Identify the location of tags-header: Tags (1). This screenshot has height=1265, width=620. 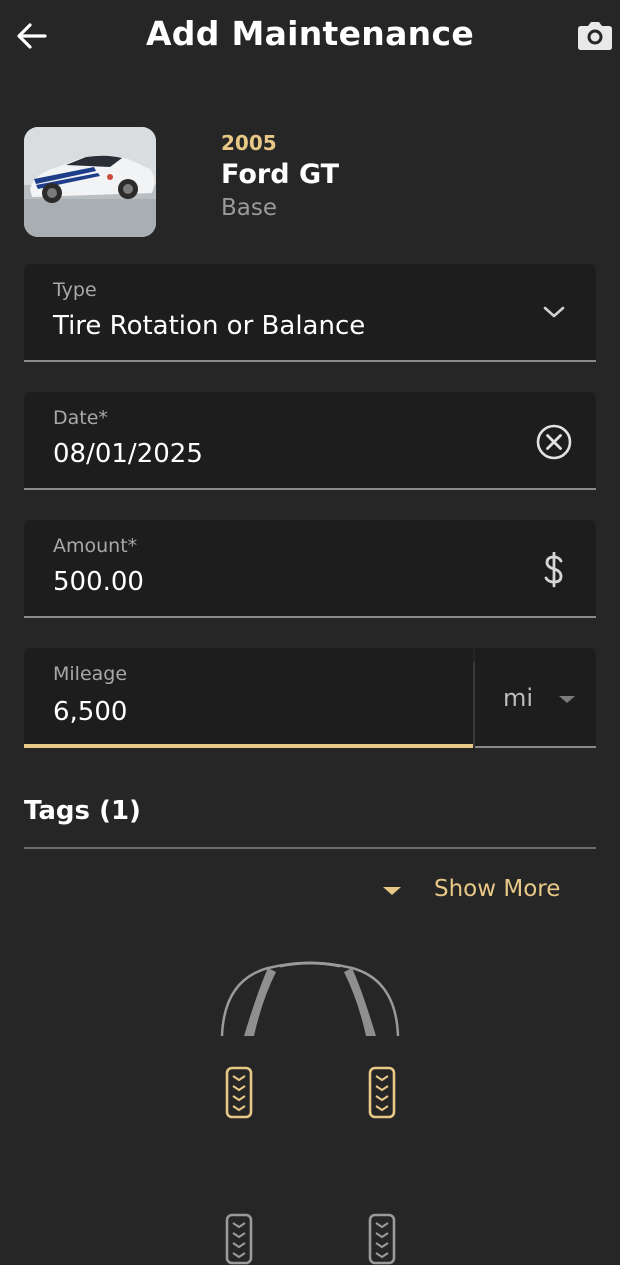
(82, 811).